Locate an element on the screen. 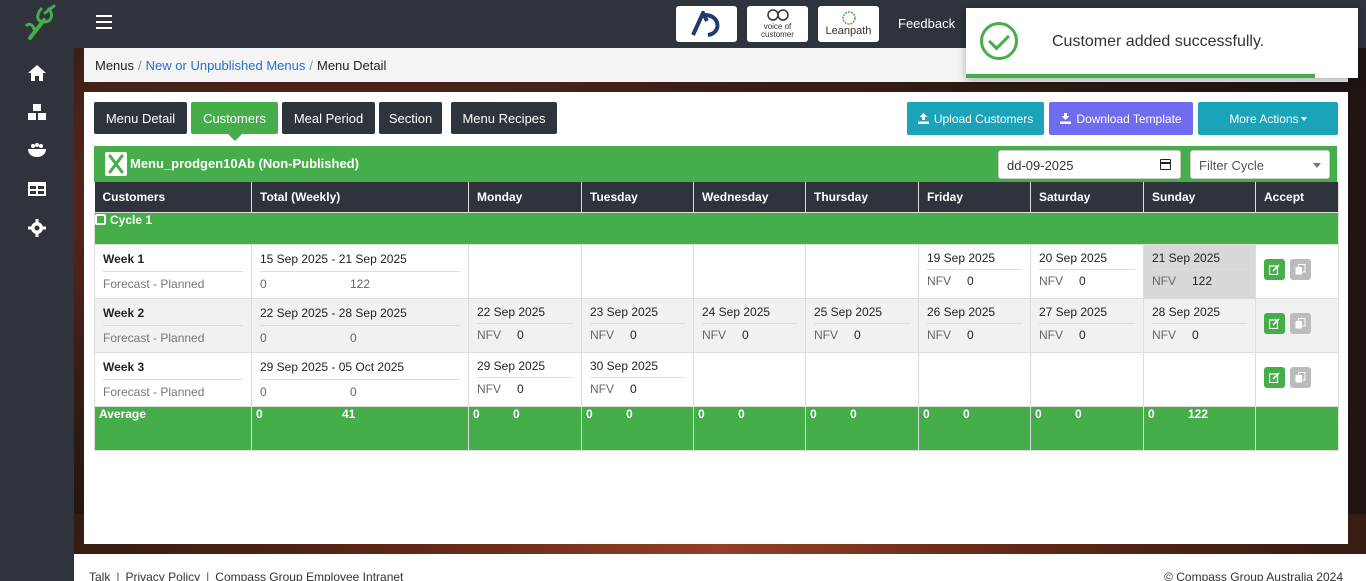 Image resolution: width=1366 pixels, height=581 pixels. tab-section: Section is located at coordinates (410, 118).